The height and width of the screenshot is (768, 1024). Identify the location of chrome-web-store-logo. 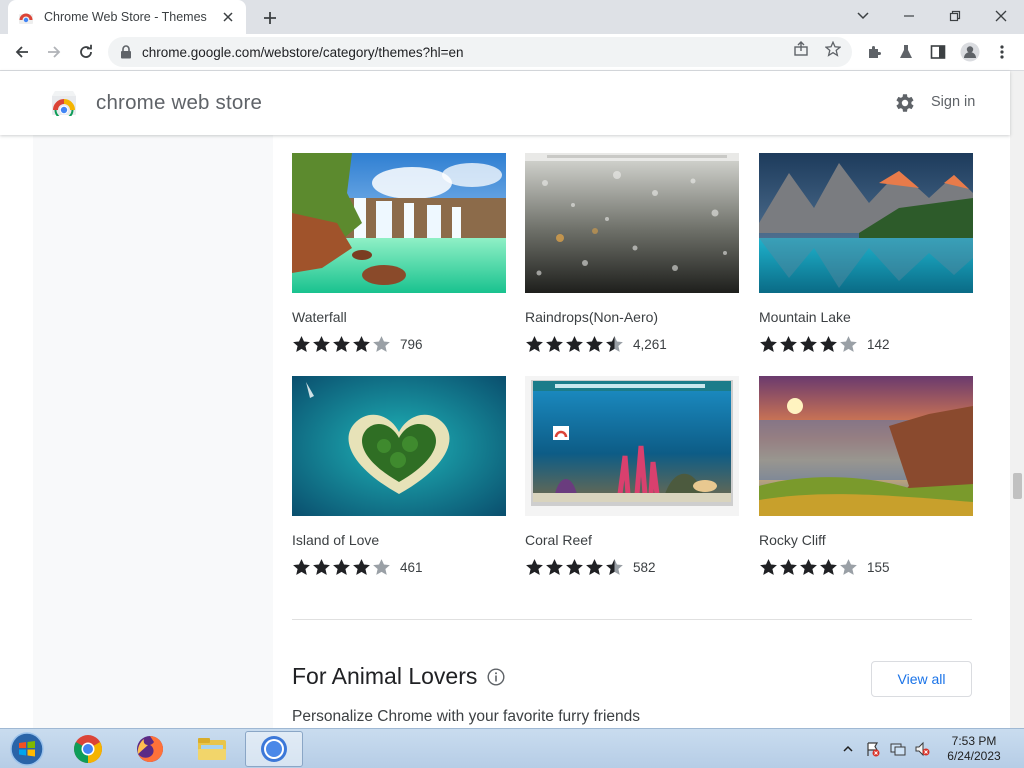
(64, 103).